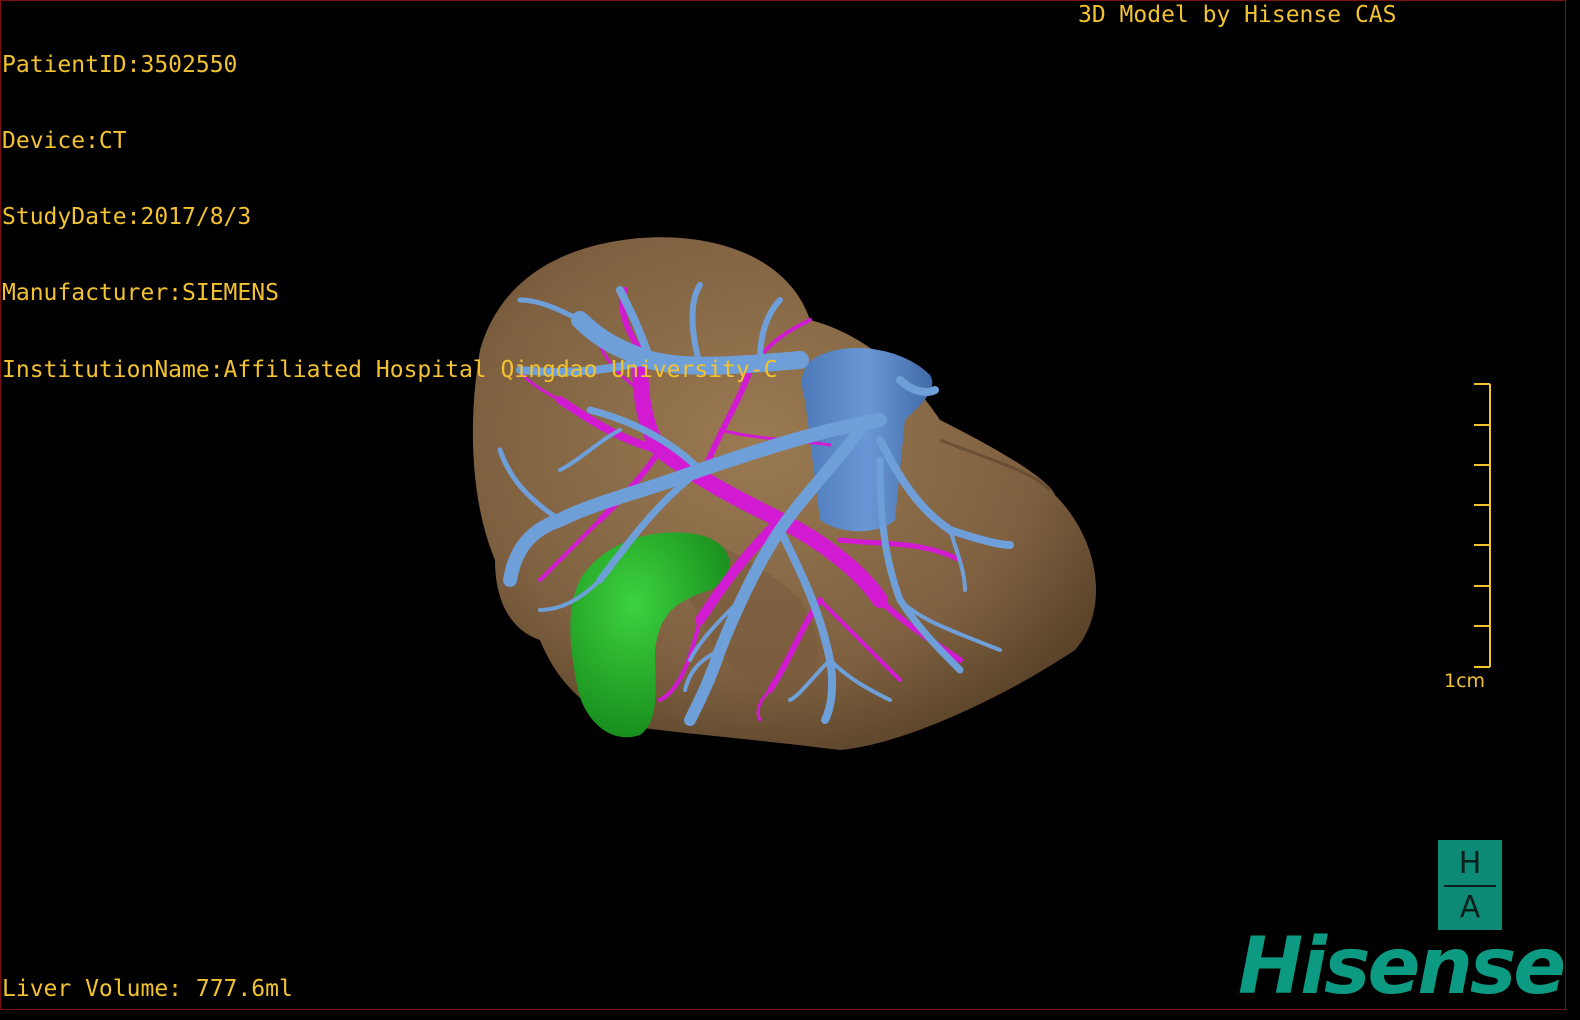  What do you see at coordinates (140, 293) in the screenshot?
I see `manufacturer-label: Manufacturer:SIEMENS` at bounding box center [140, 293].